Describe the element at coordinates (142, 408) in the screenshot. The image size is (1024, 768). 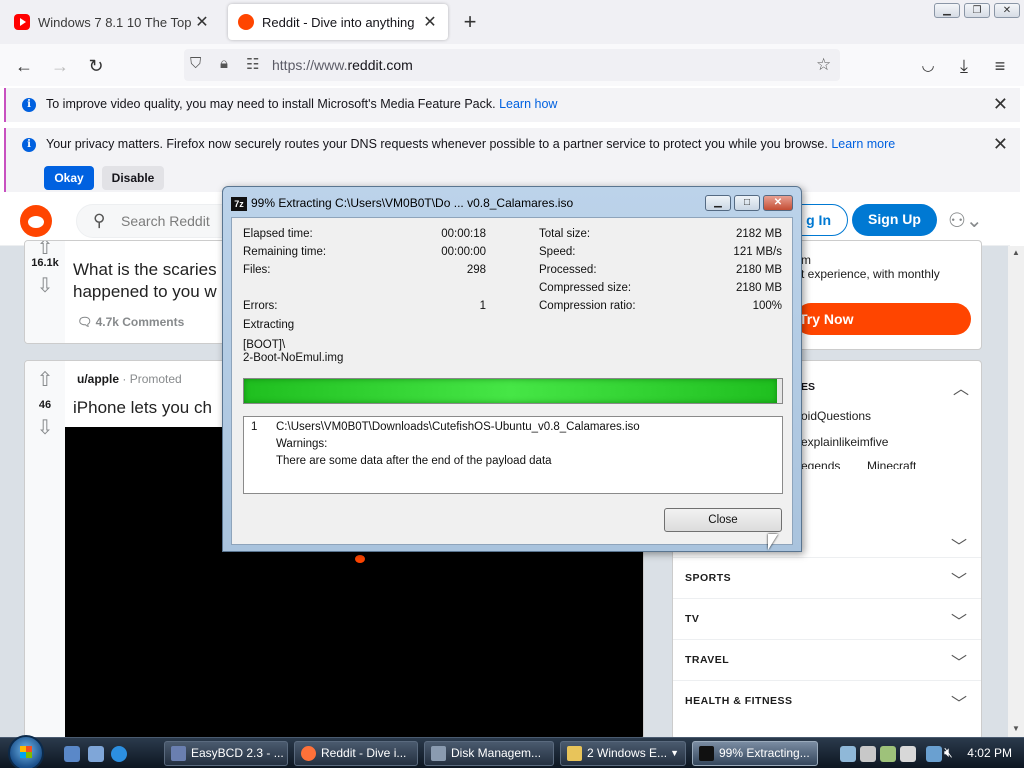
I see `post-title: iPhone lets you ch` at that location.